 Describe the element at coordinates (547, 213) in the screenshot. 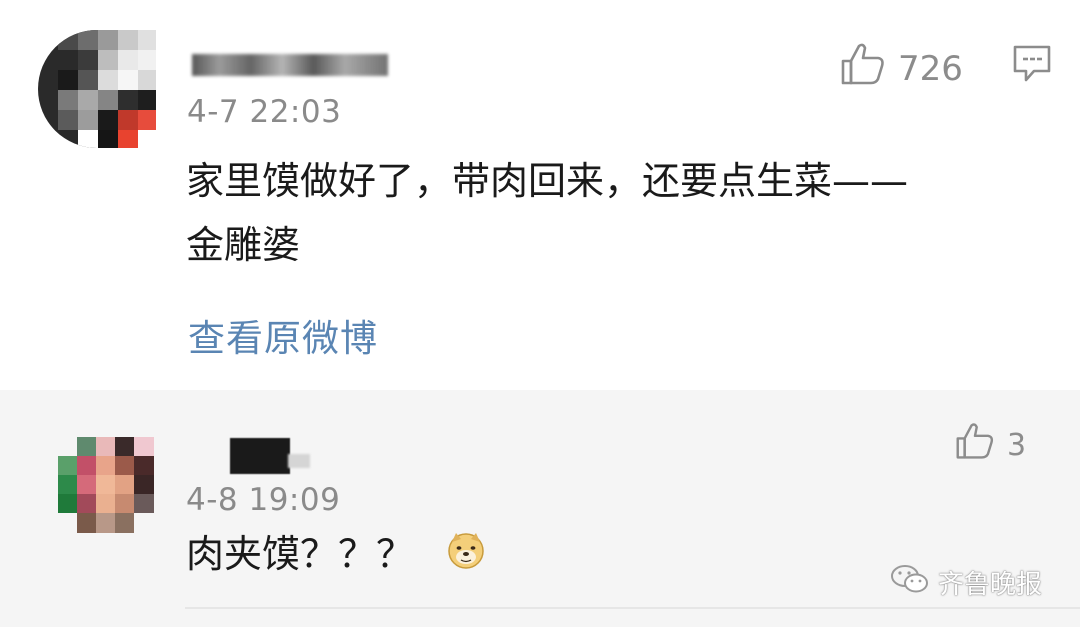

I see `comment-text: 家里馍做好了，带肉回来，还要点生菜—— 金雕婆` at that location.